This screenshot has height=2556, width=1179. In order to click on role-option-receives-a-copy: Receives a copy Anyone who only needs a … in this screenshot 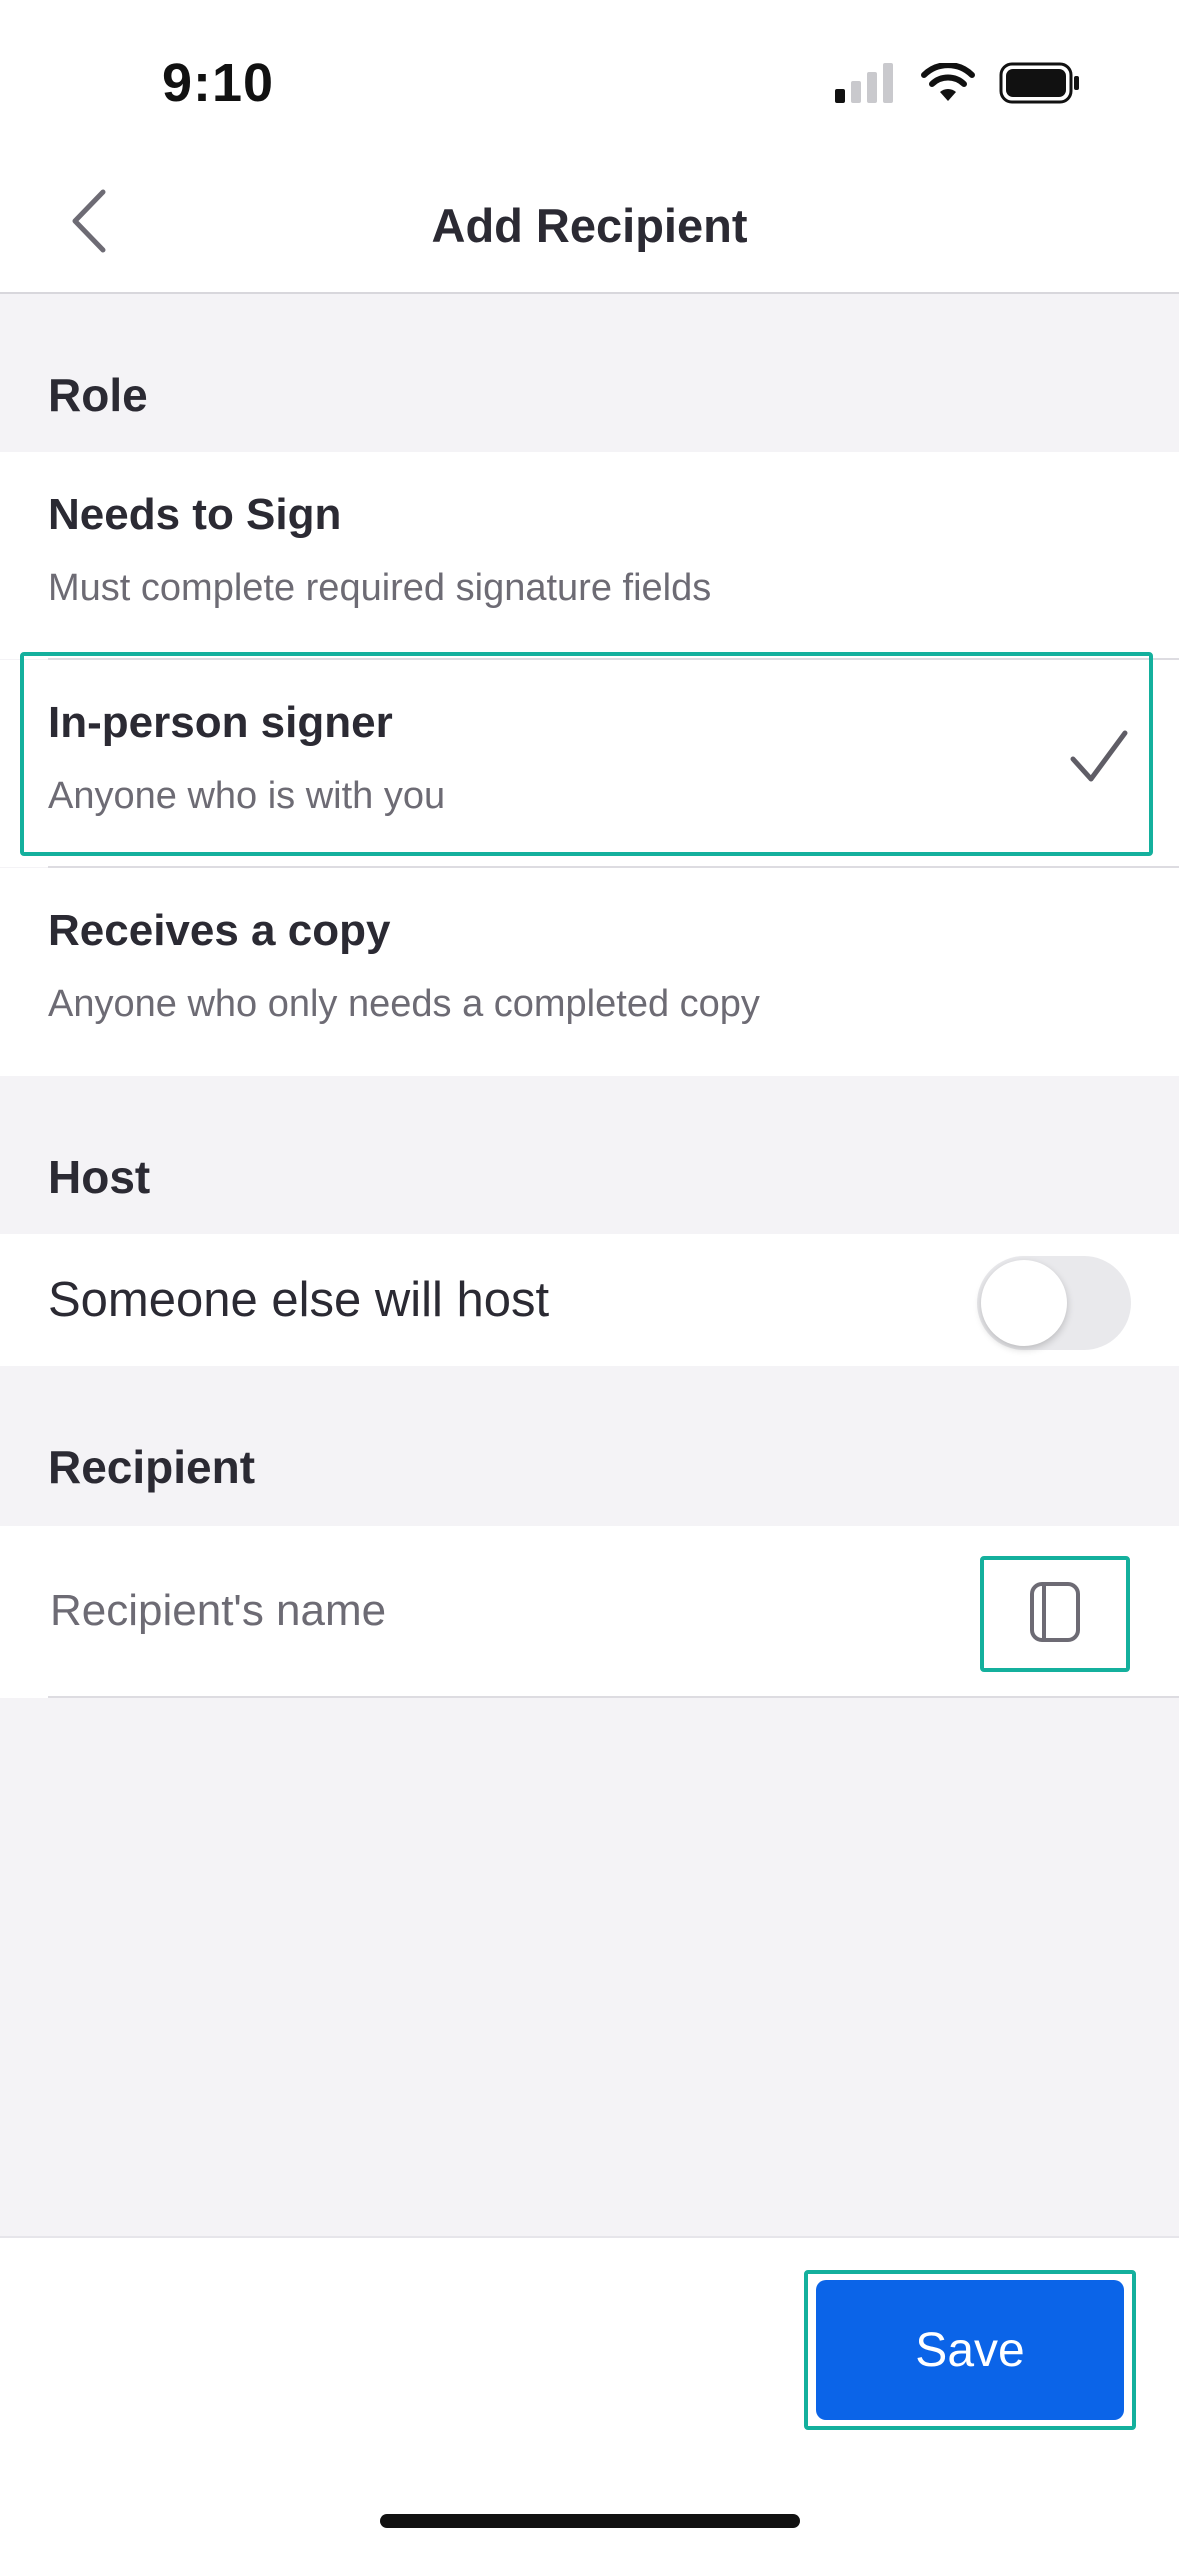, I will do `click(589, 972)`.